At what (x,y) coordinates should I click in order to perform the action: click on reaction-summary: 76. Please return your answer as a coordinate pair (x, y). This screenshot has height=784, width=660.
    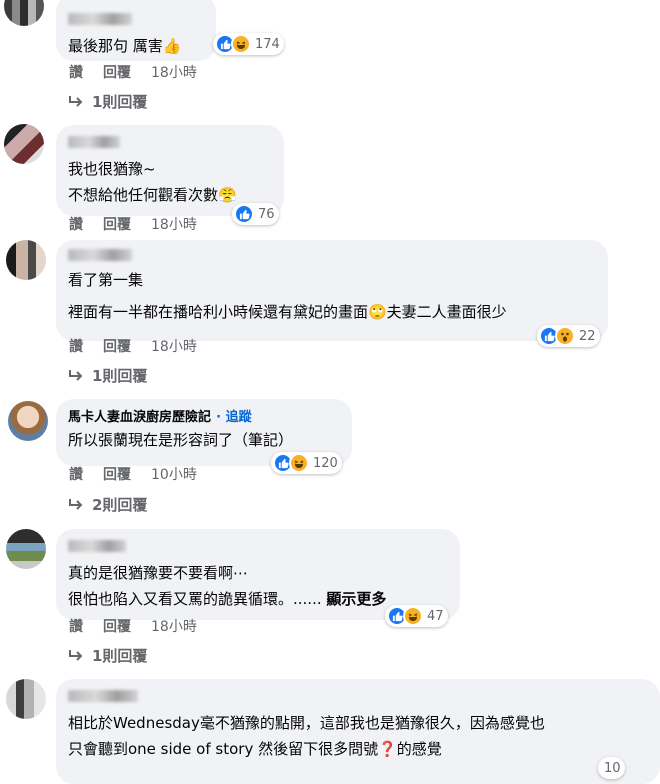
    Looking at the image, I should click on (255, 214).